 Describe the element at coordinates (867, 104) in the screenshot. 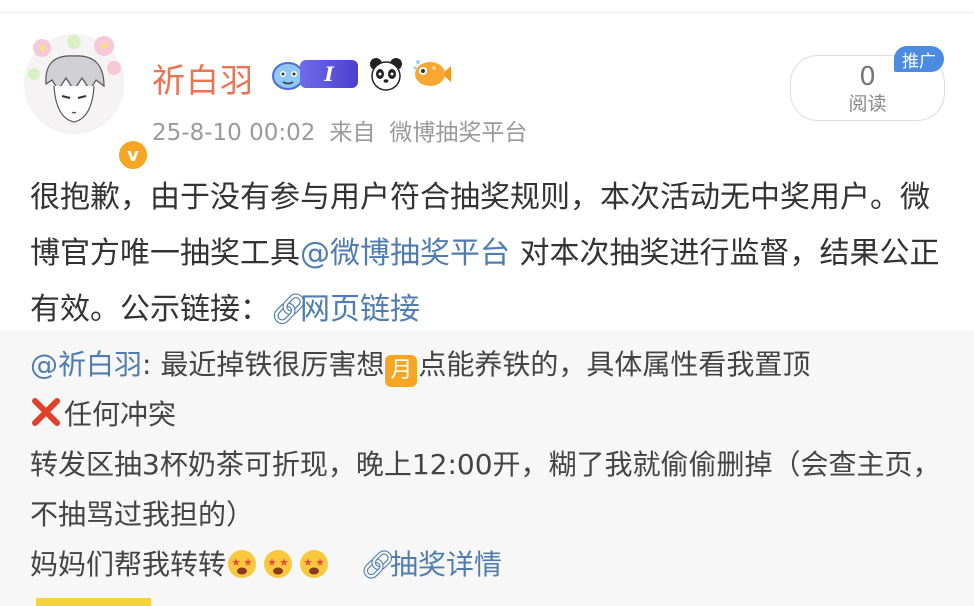

I see `read-label: 阅读` at that location.